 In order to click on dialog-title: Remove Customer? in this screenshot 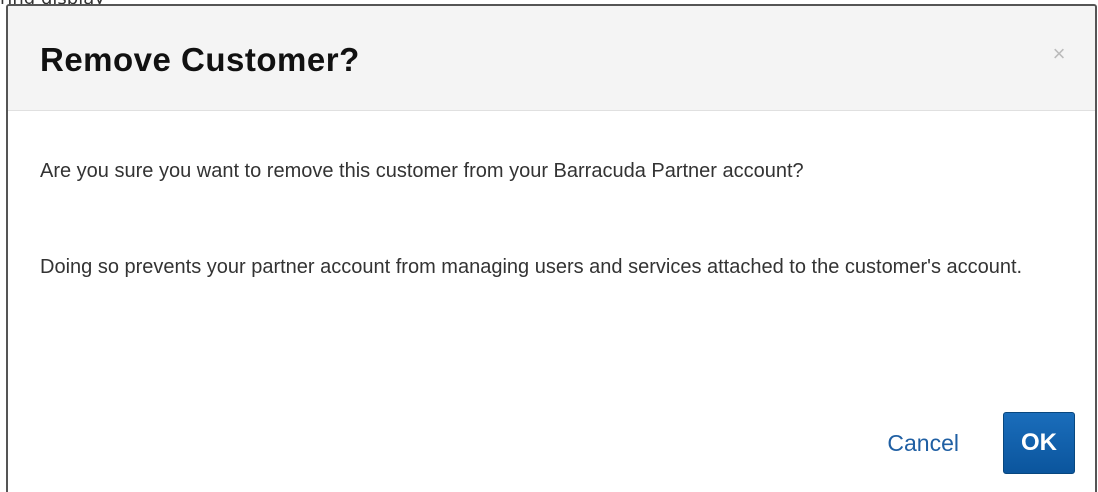, I will do `click(200, 59)`.